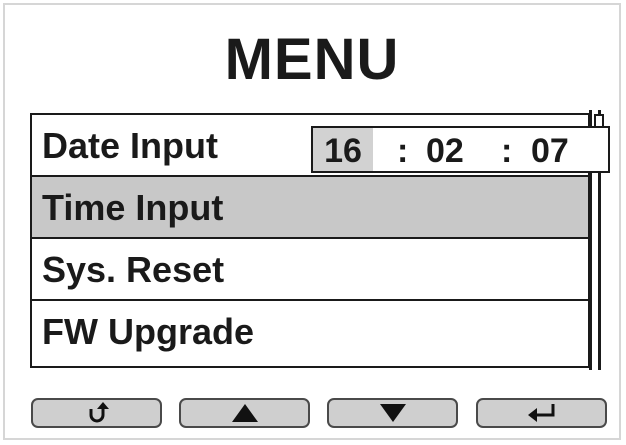 This screenshot has height=445, width=626. Describe the element at coordinates (312, 59) in the screenshot. I see `page-title: MENU` at that location.